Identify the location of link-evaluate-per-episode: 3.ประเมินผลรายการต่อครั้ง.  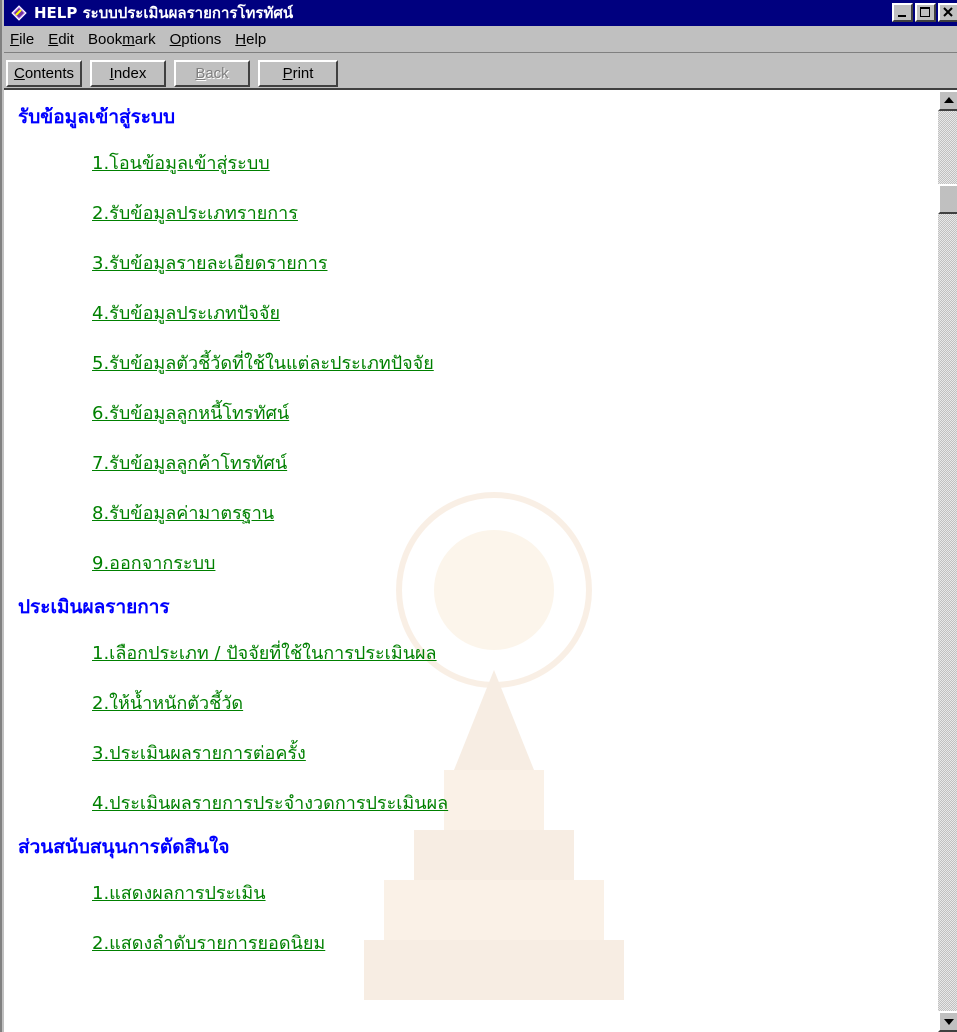
(199, 752).